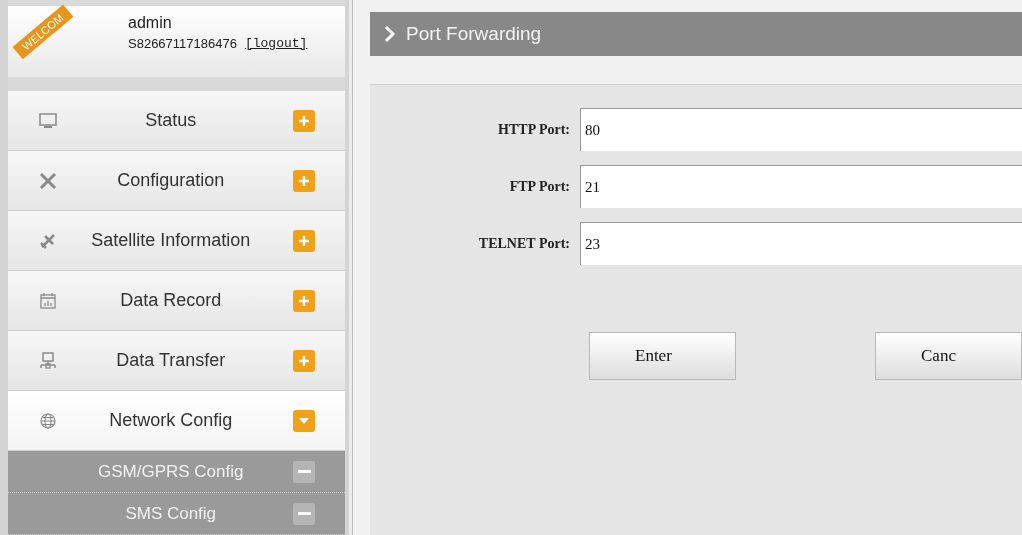  Describe the element at coordinates (48, 120) in the screenshot. I see `monitor-icon` at that location.